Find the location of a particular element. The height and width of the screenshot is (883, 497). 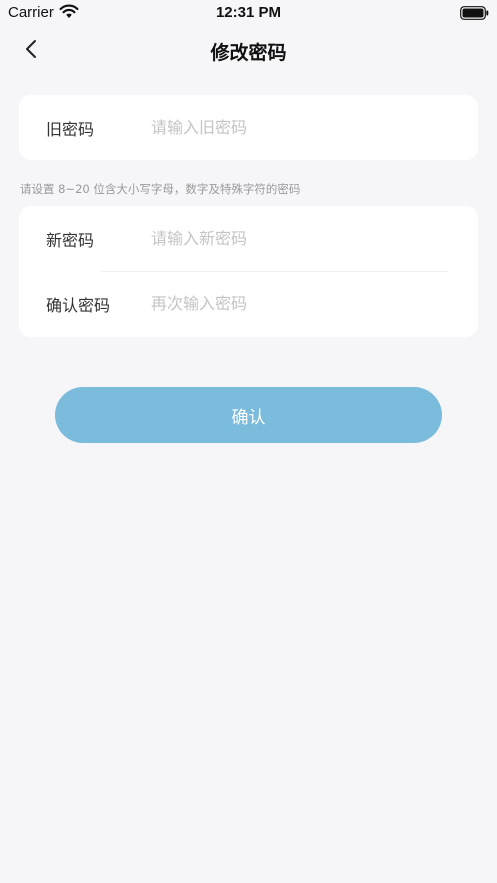

old-password-row: 旧密码 is located at coordinates (248, 127).